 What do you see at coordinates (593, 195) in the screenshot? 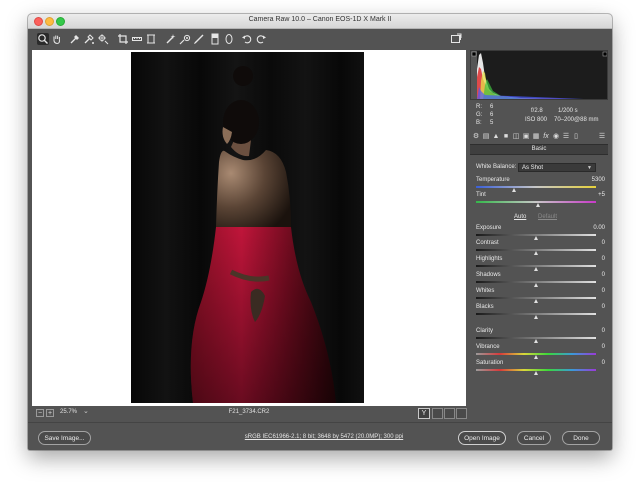
I see `slider-value-1: +5` at bounding box center [593, 195].